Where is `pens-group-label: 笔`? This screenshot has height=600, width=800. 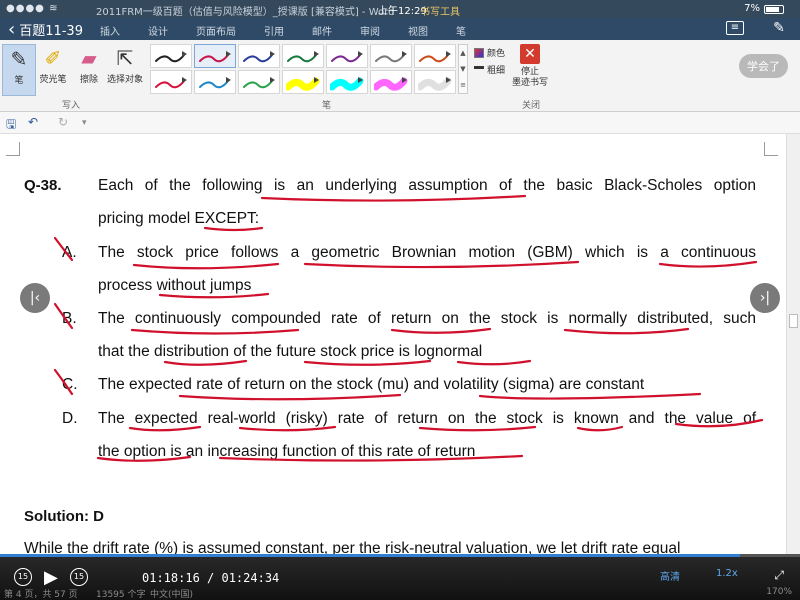 pens-group-label: 笔 is located at coordinates (327, 106).